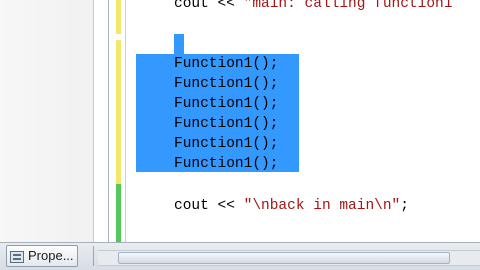  I want to click on selection-caret-line, so click(179, 44).